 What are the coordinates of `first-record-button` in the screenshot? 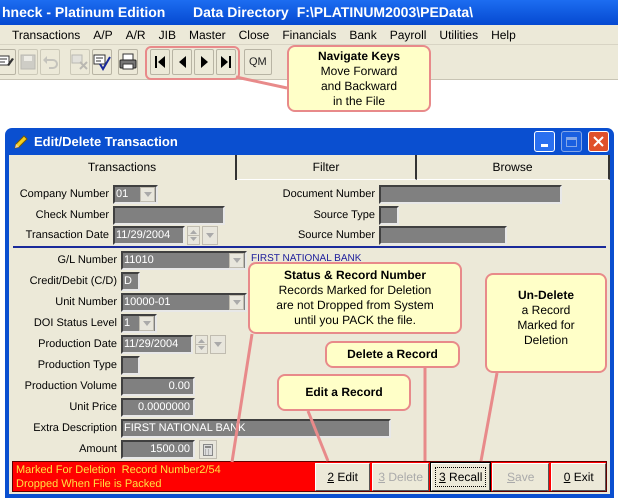 It's located at (160, 62).